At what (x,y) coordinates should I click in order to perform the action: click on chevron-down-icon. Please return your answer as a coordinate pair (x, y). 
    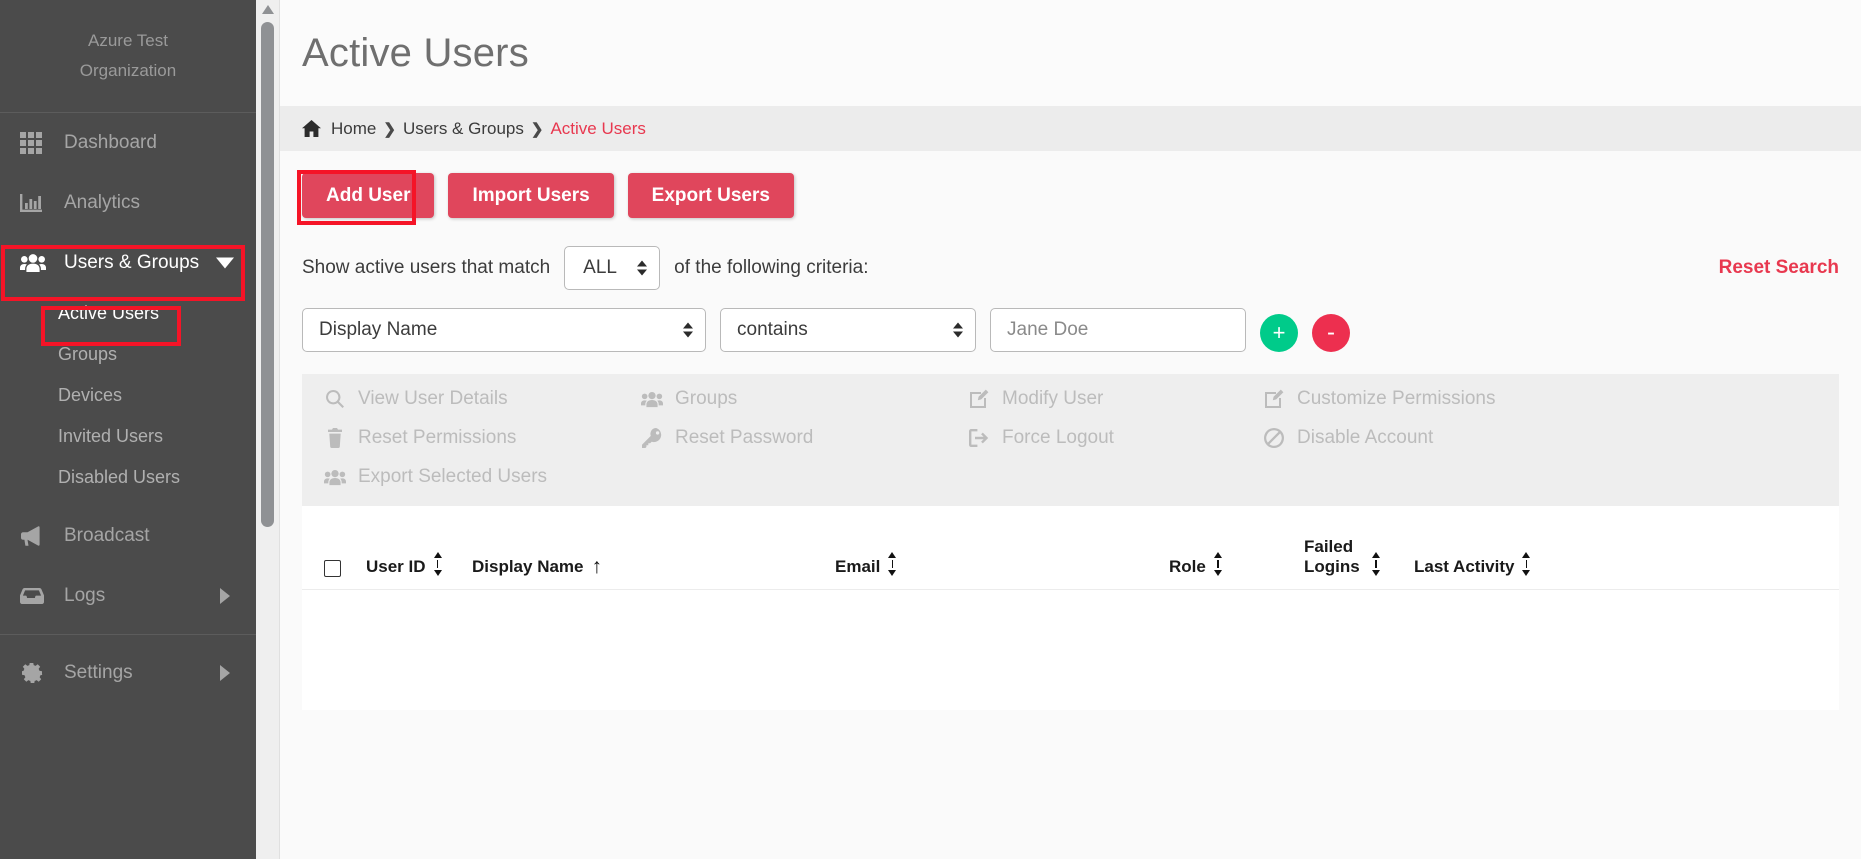
    Looking at the image, I should click on (225, 263).